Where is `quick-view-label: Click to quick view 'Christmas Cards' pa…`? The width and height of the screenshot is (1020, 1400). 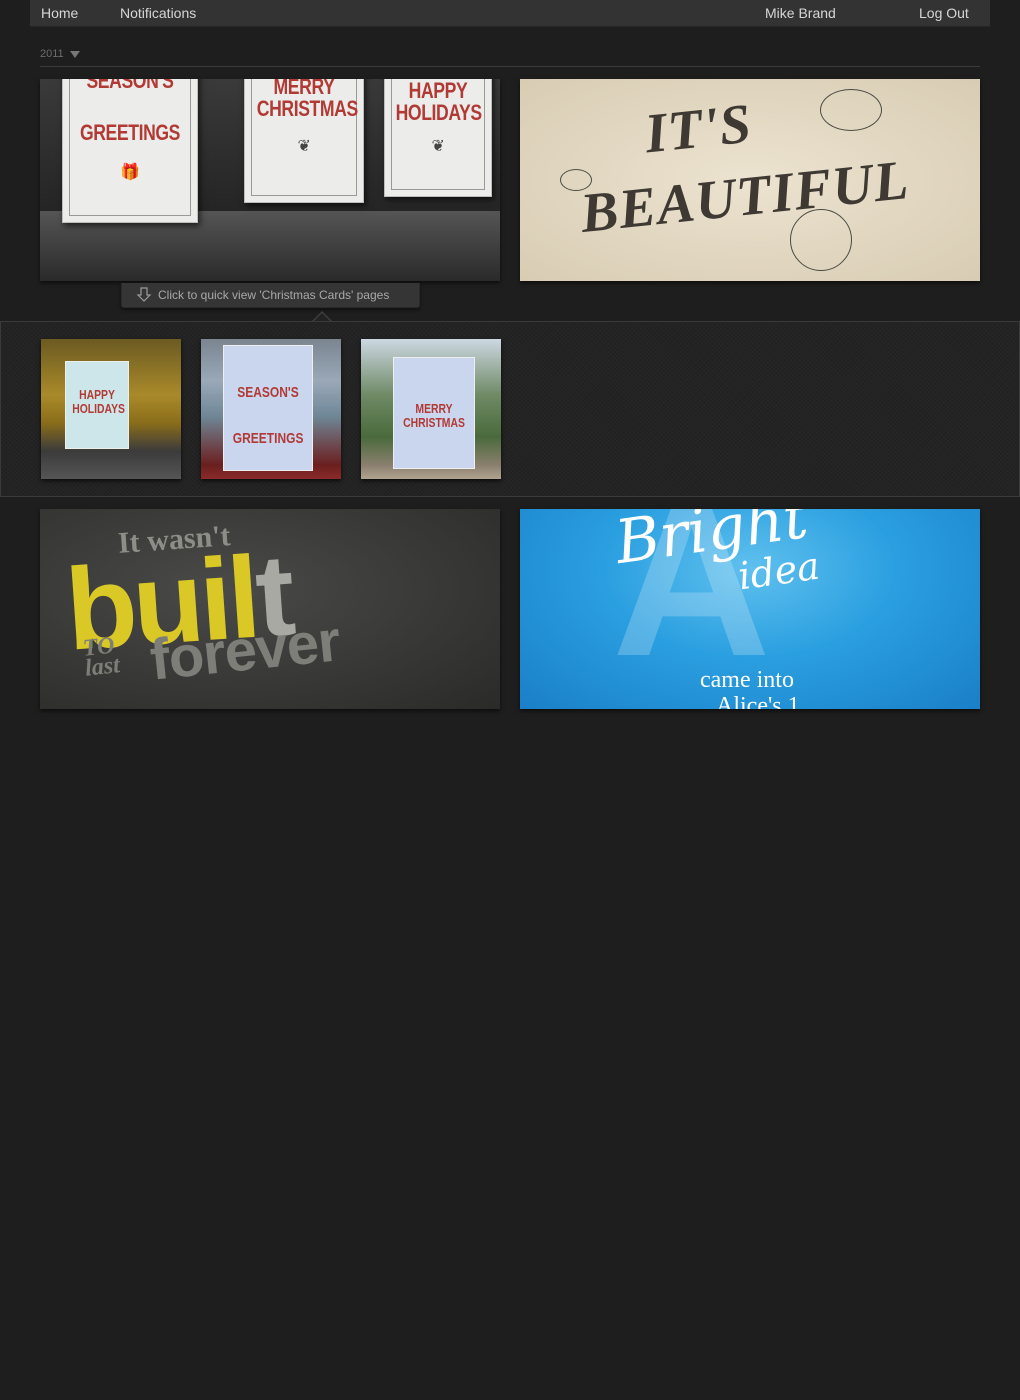
quick-view-label: Click to quick view 'Christmas Cards' pa… is located at coordinates (274, 295).